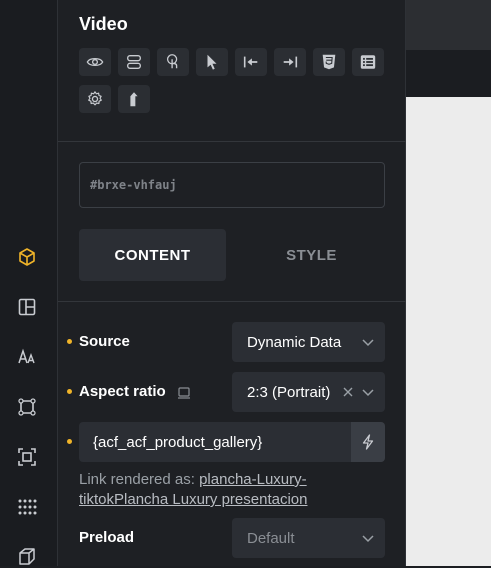 The height and width of the screenshot is (568, 491). I want to click on toggle-button, so click(134, 62).